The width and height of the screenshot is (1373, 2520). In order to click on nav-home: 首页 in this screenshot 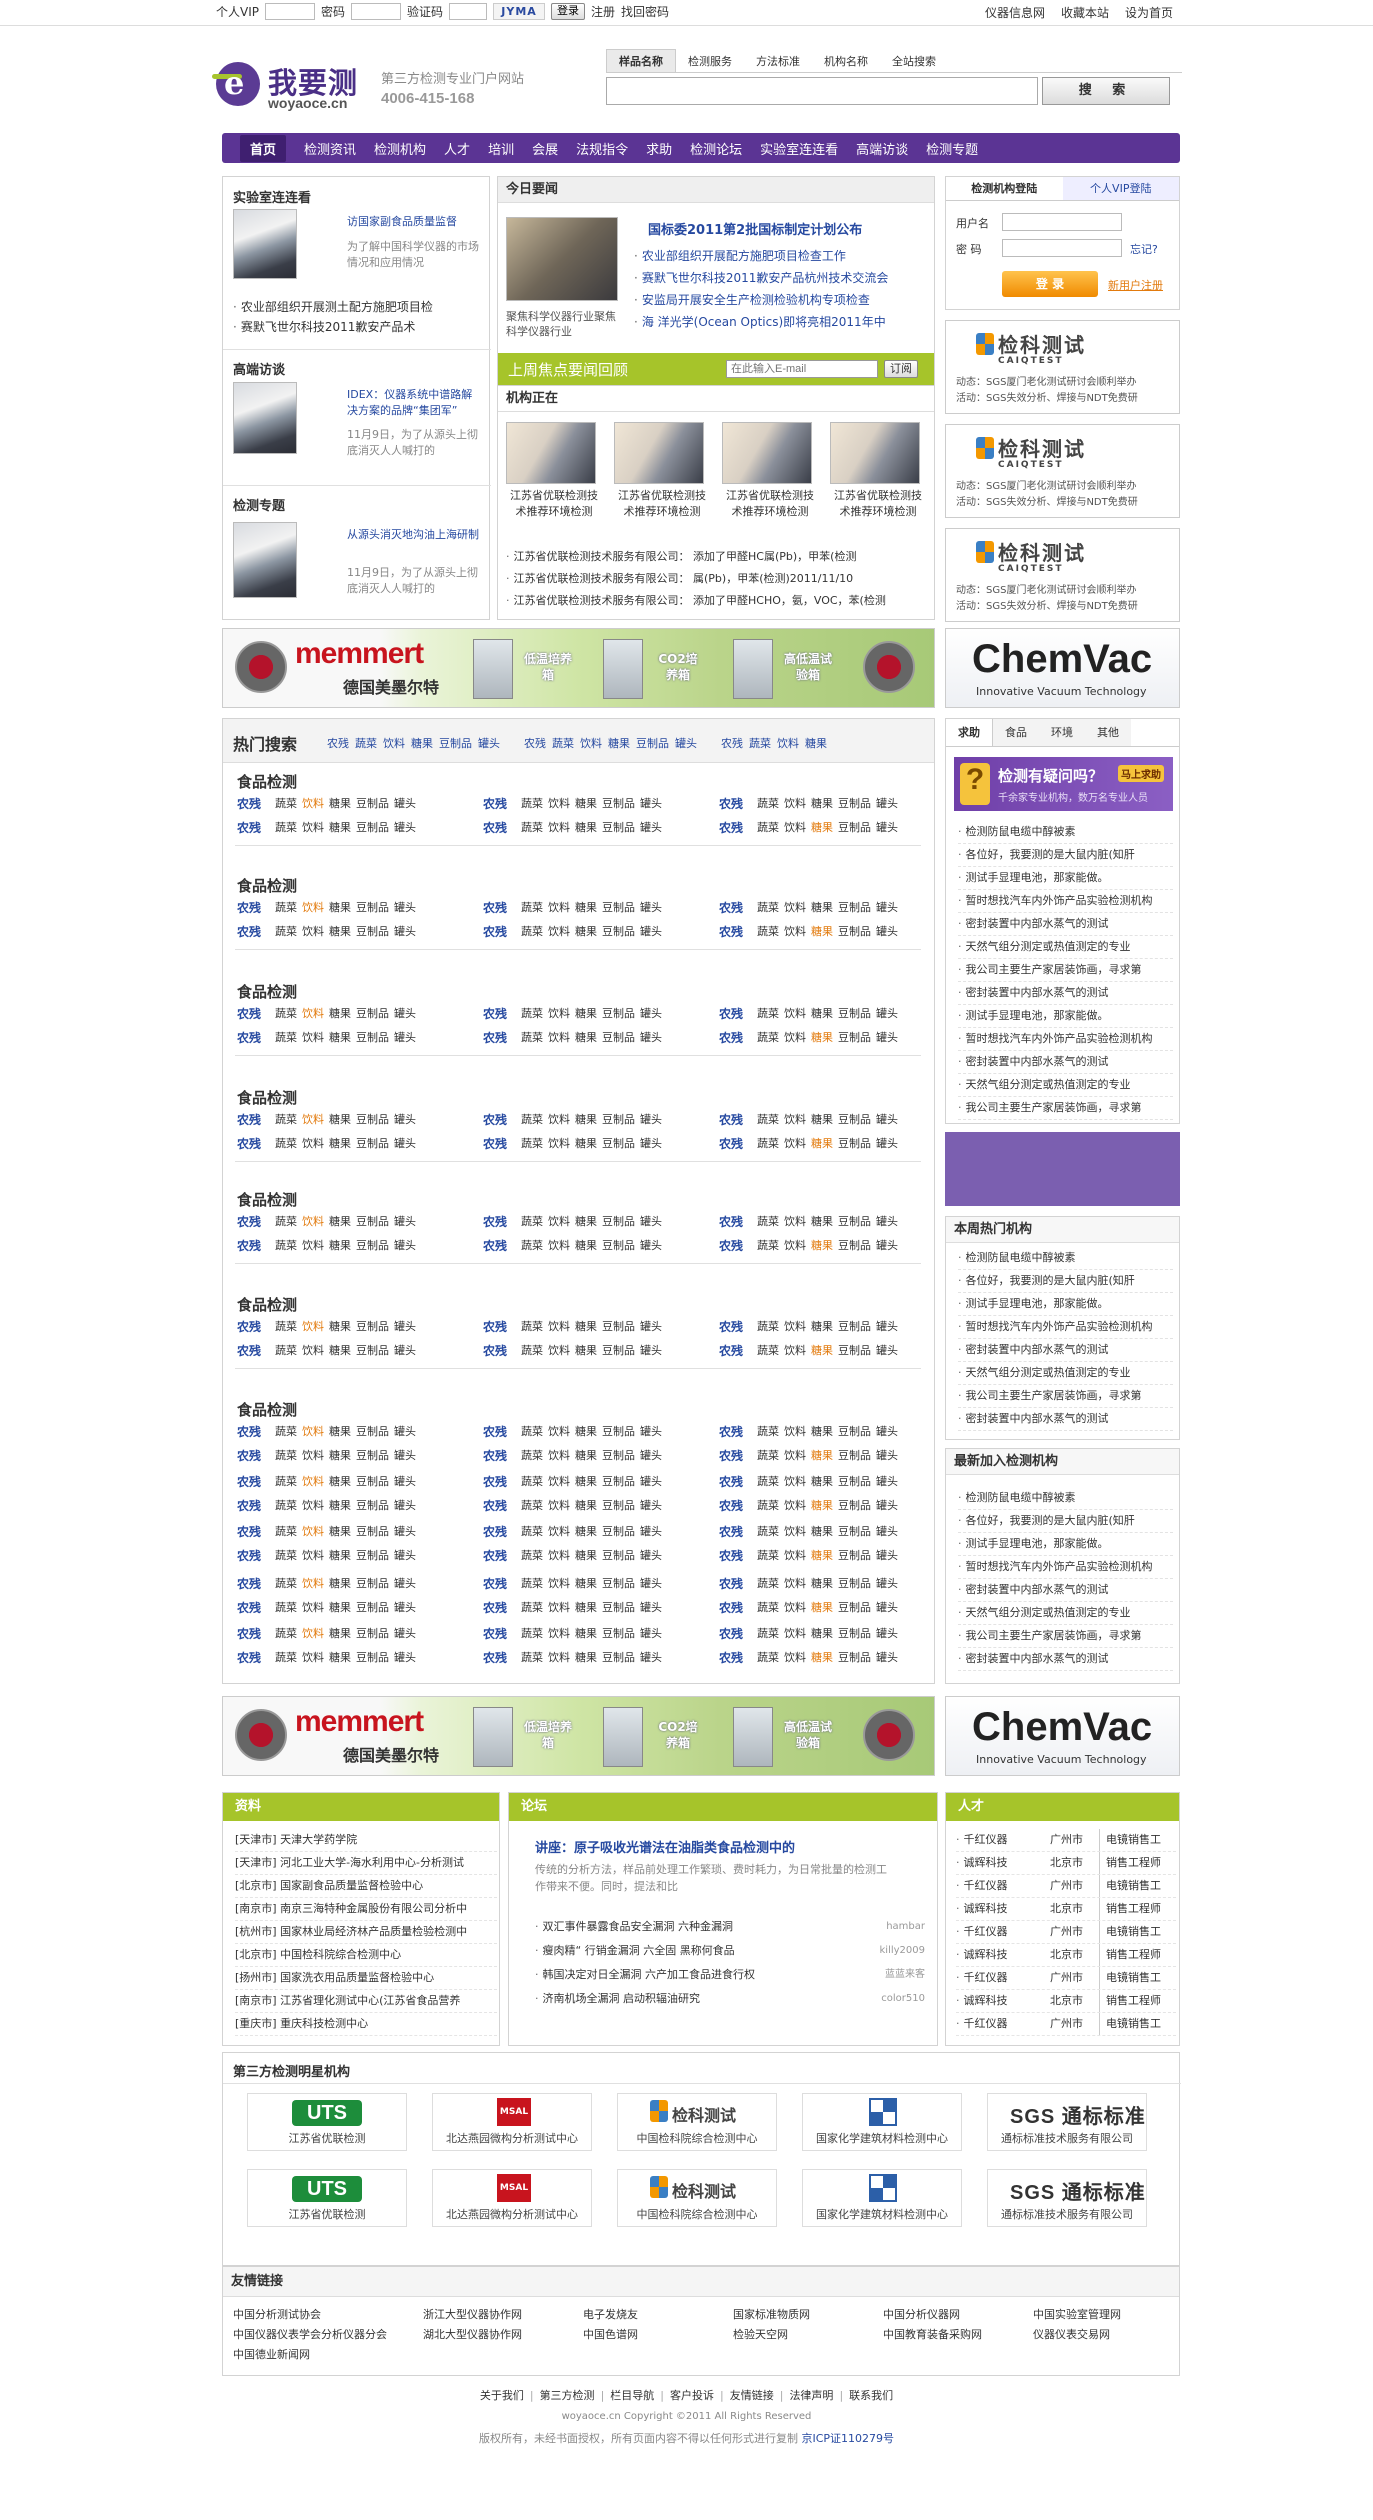, I will do `click(263, 148)`.